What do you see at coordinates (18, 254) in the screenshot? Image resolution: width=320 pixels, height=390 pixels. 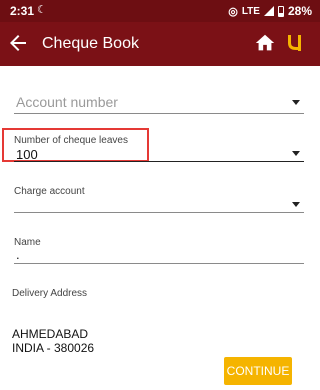 I see `name-value: .` at bounding box center [18, 254].